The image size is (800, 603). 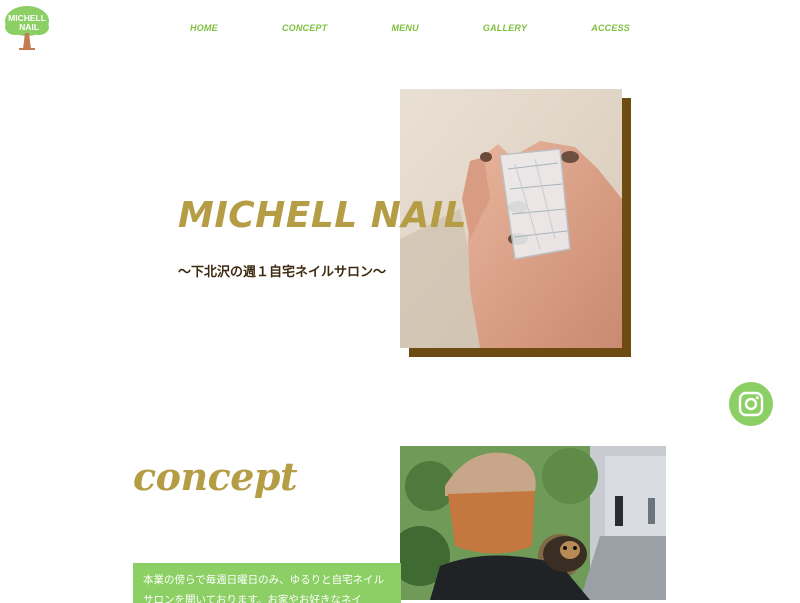 I want to click on instagram-button, so click(x=751, y=404).